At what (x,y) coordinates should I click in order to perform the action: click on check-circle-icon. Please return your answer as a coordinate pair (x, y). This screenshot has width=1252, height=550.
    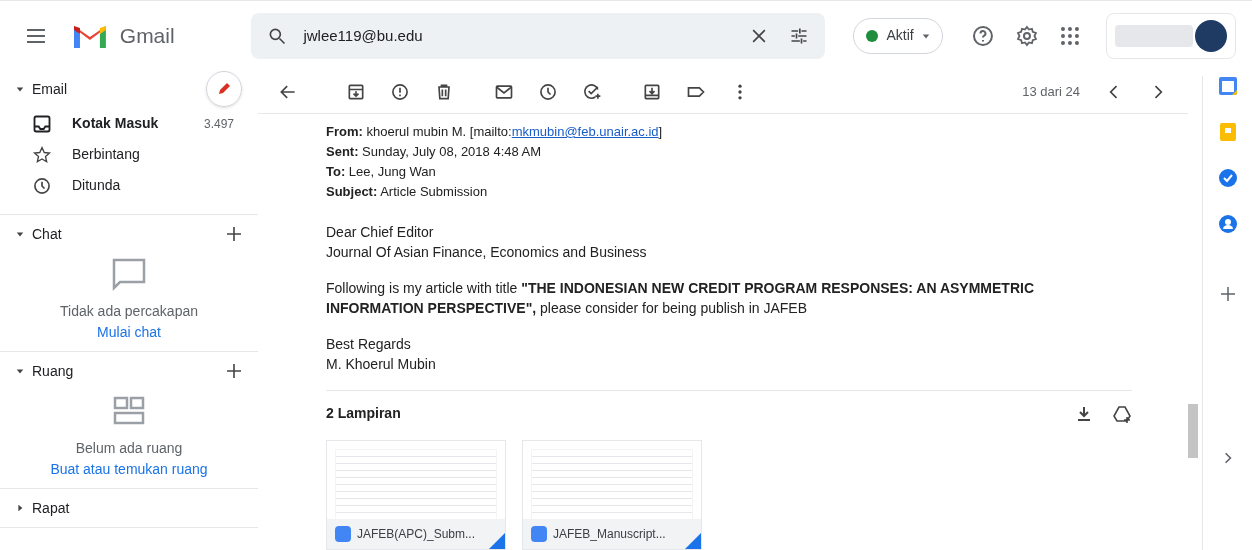
    Looking at the image, I should click on (1227, 178).